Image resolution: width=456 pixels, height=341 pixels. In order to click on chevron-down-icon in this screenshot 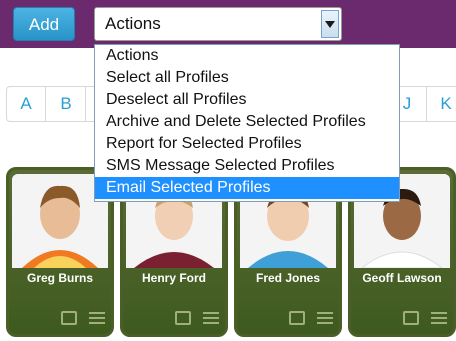, I will do `click(330, 24)`.